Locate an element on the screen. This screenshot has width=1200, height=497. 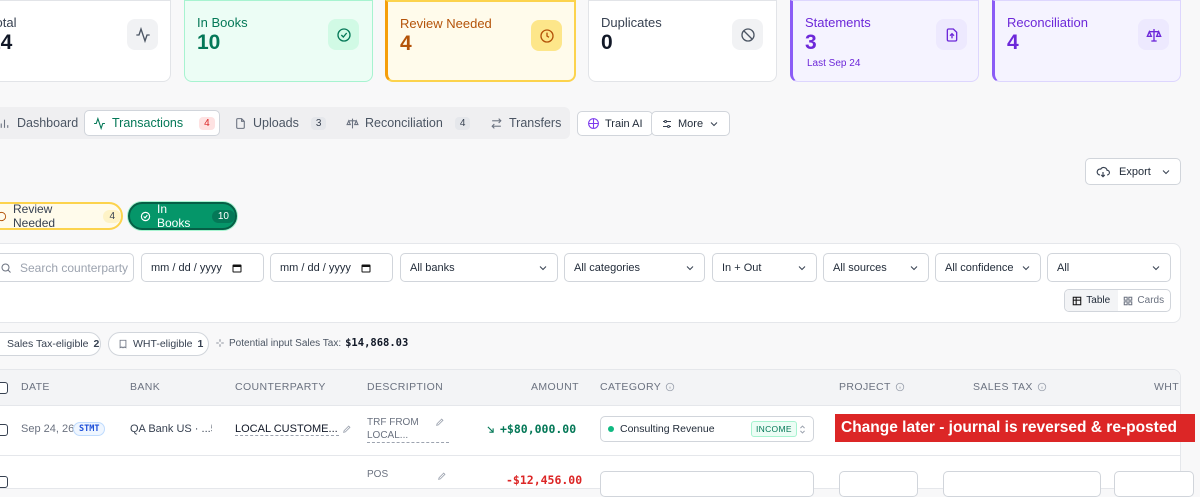
stat-label: Total is located at coordinates (8, 22).